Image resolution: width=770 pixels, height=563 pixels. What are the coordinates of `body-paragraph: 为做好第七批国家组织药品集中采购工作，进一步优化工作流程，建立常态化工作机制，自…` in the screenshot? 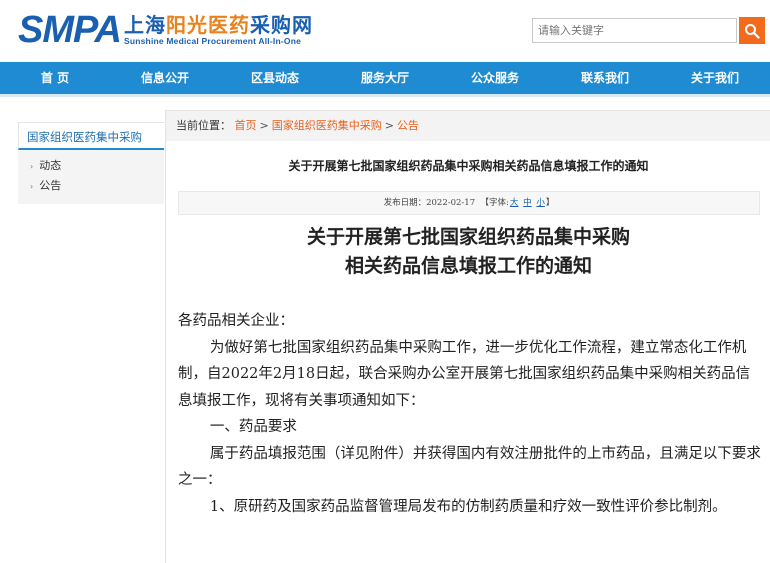 It's located at (464, 374).